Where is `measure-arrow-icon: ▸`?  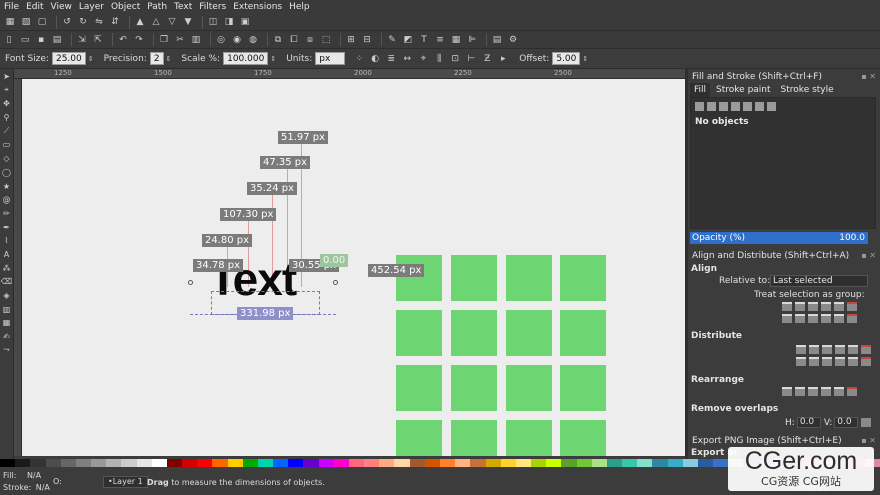
measure-arrow-icon: ▸ is located at coordinates (503, 59).